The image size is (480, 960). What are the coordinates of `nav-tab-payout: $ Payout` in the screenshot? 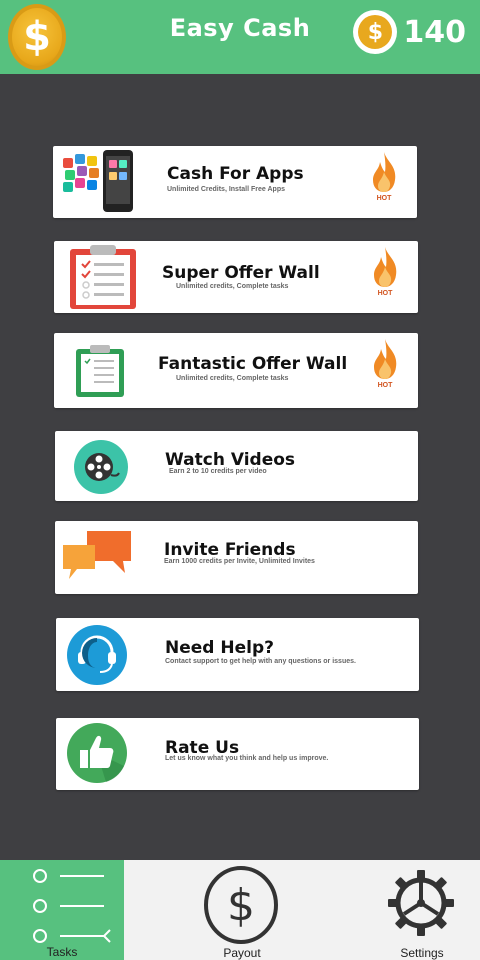 It's located at (242, 910).